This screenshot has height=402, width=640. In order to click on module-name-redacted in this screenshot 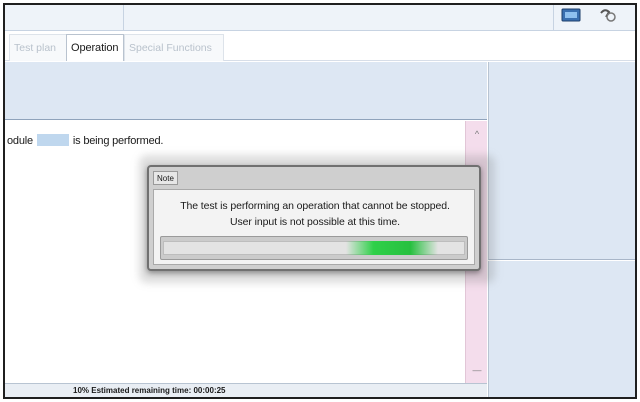, I will do `click(52, 140)`.